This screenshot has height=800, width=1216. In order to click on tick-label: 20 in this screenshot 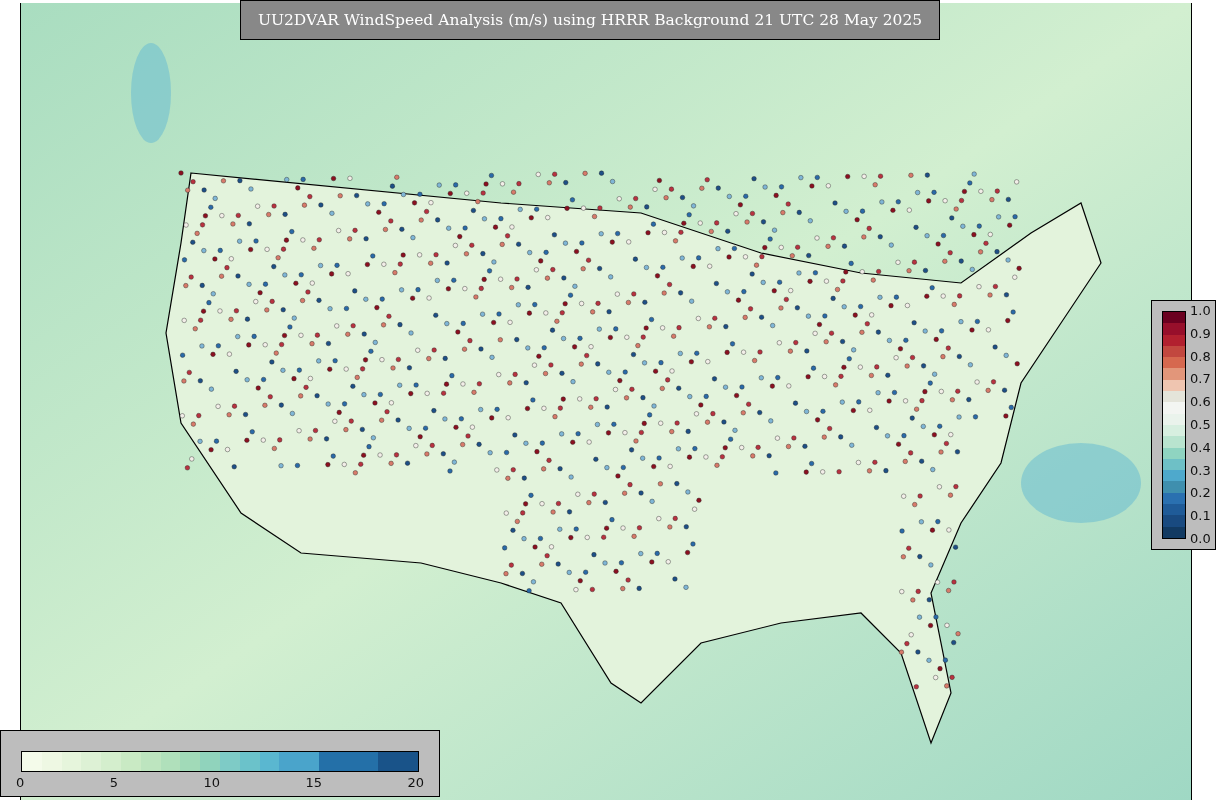, I will do `click(415, 783)`.